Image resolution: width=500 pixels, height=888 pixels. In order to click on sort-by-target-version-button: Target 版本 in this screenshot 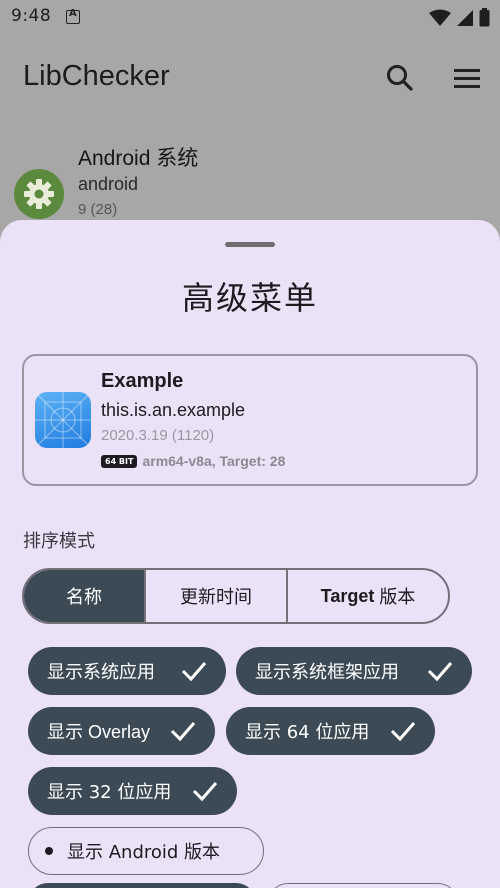, I will do `click(368, 596)`.